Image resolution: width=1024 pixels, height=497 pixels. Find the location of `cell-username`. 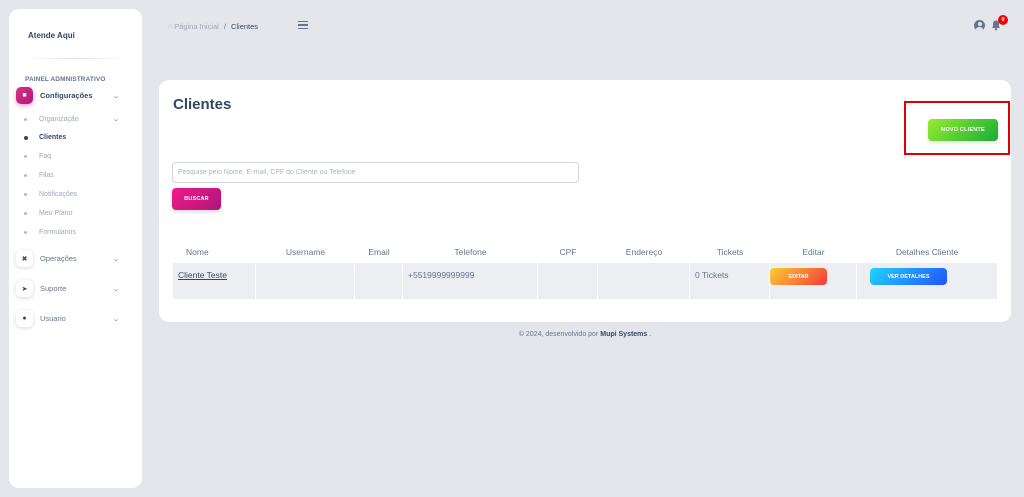

cell-username is located at coordinates (305, 281).